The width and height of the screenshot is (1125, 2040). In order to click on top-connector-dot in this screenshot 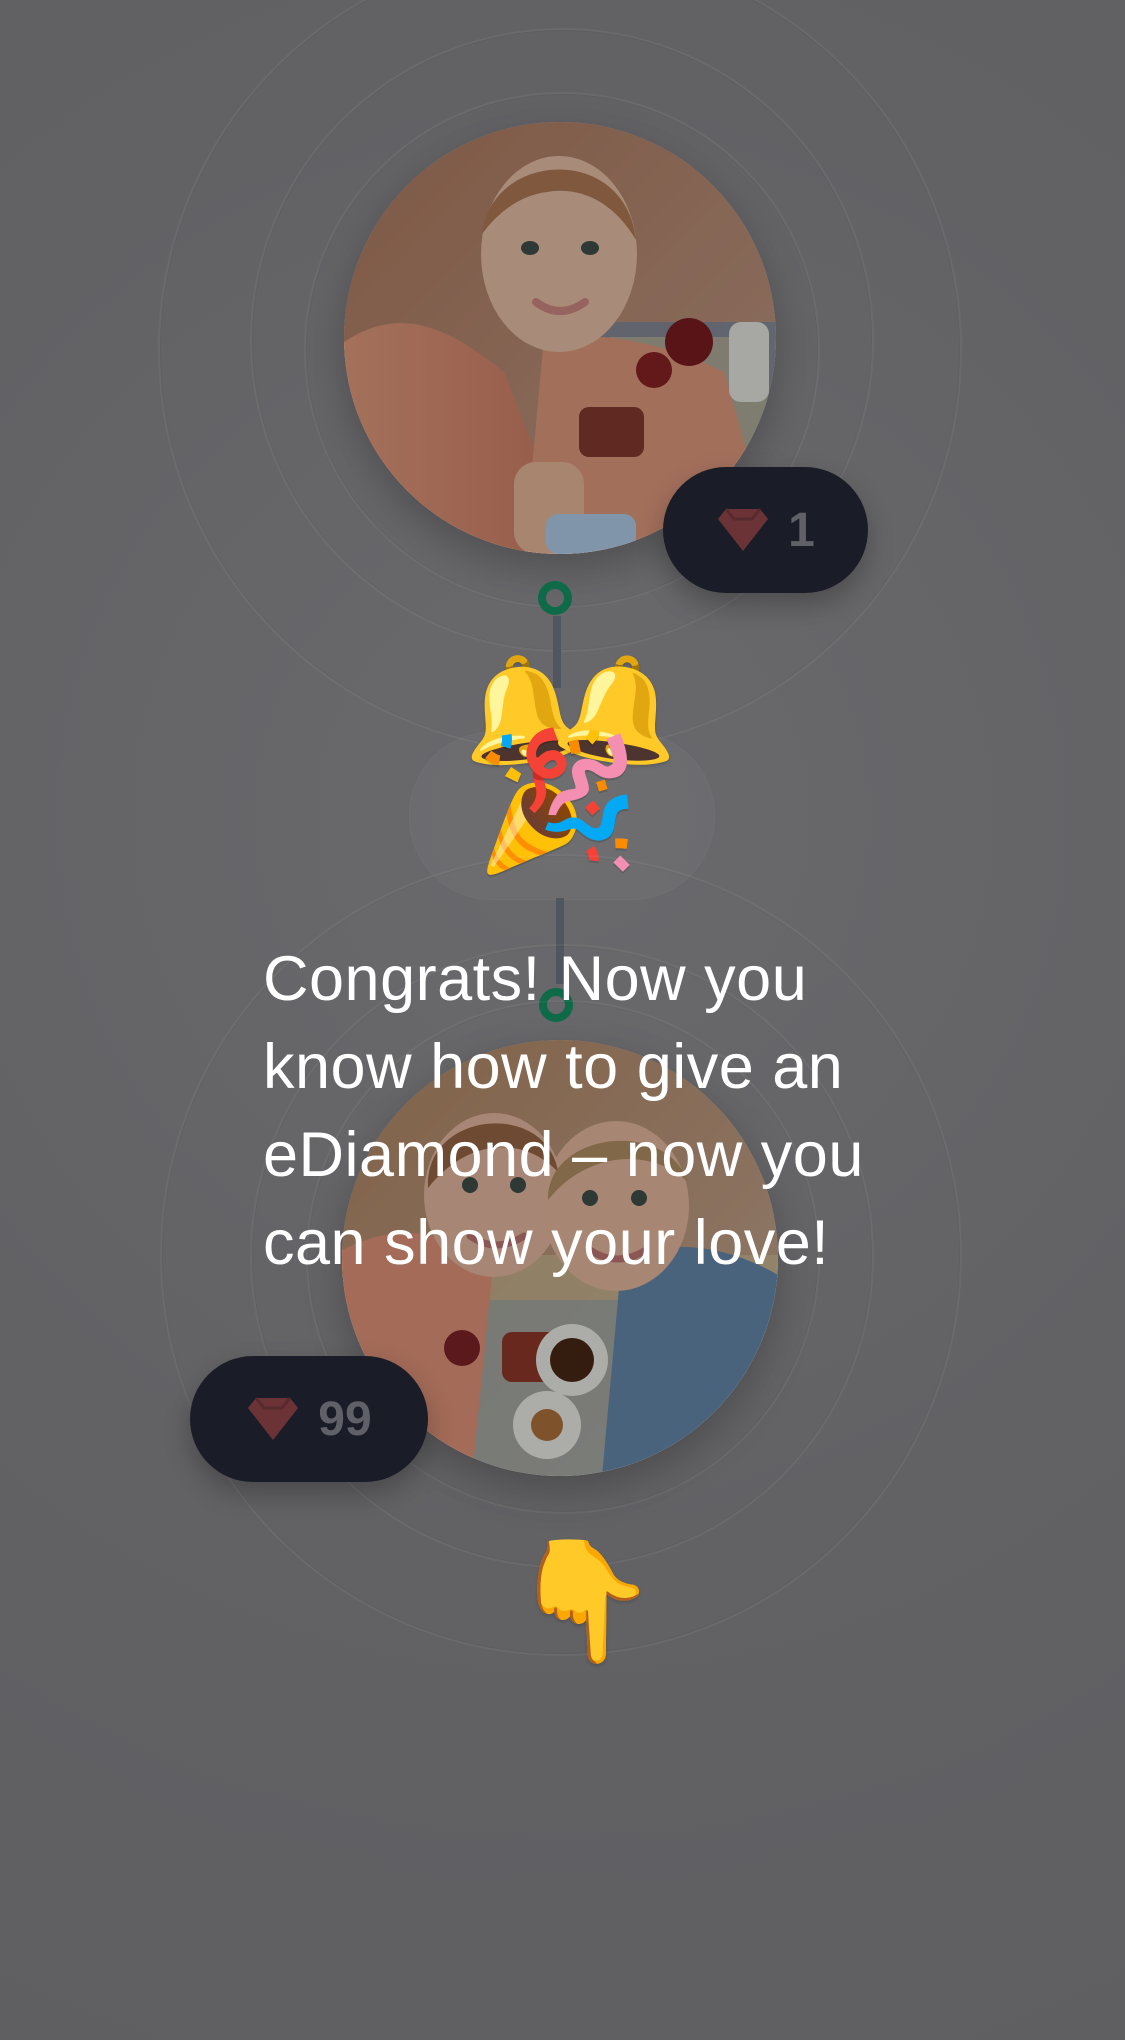, I will do `click(555, 598)`.